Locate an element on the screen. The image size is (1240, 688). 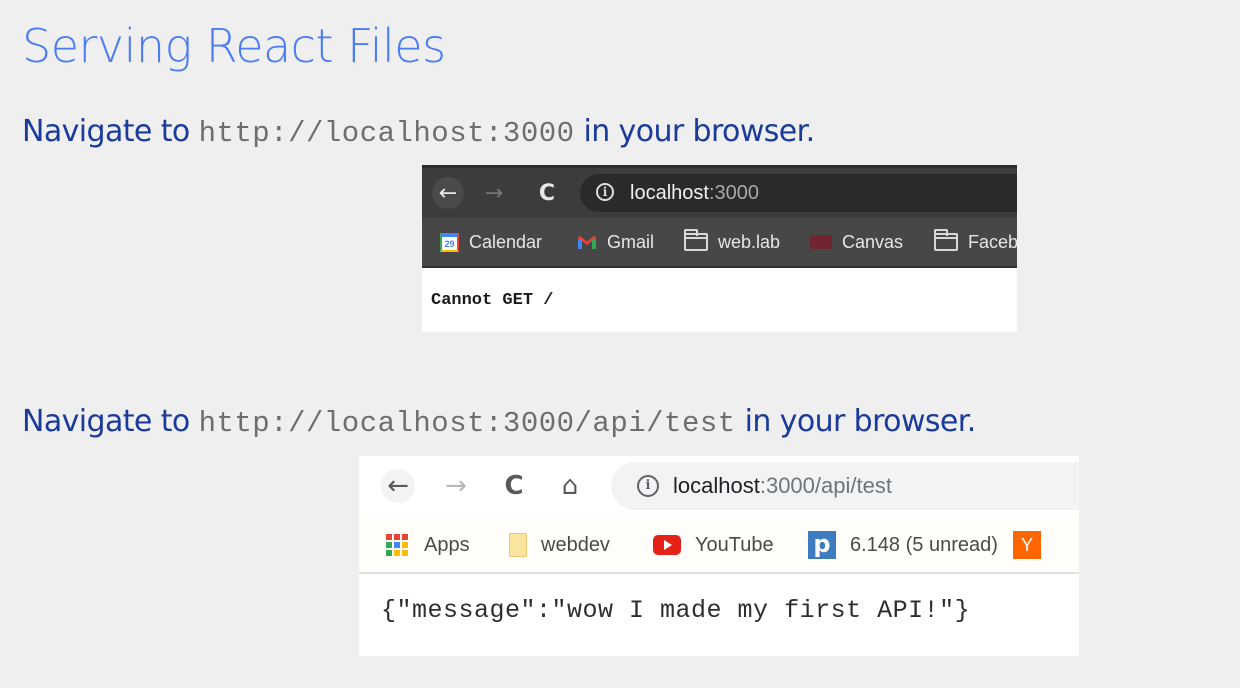
page-response-text: Cannot GET / is located at coordinates (492, 300).